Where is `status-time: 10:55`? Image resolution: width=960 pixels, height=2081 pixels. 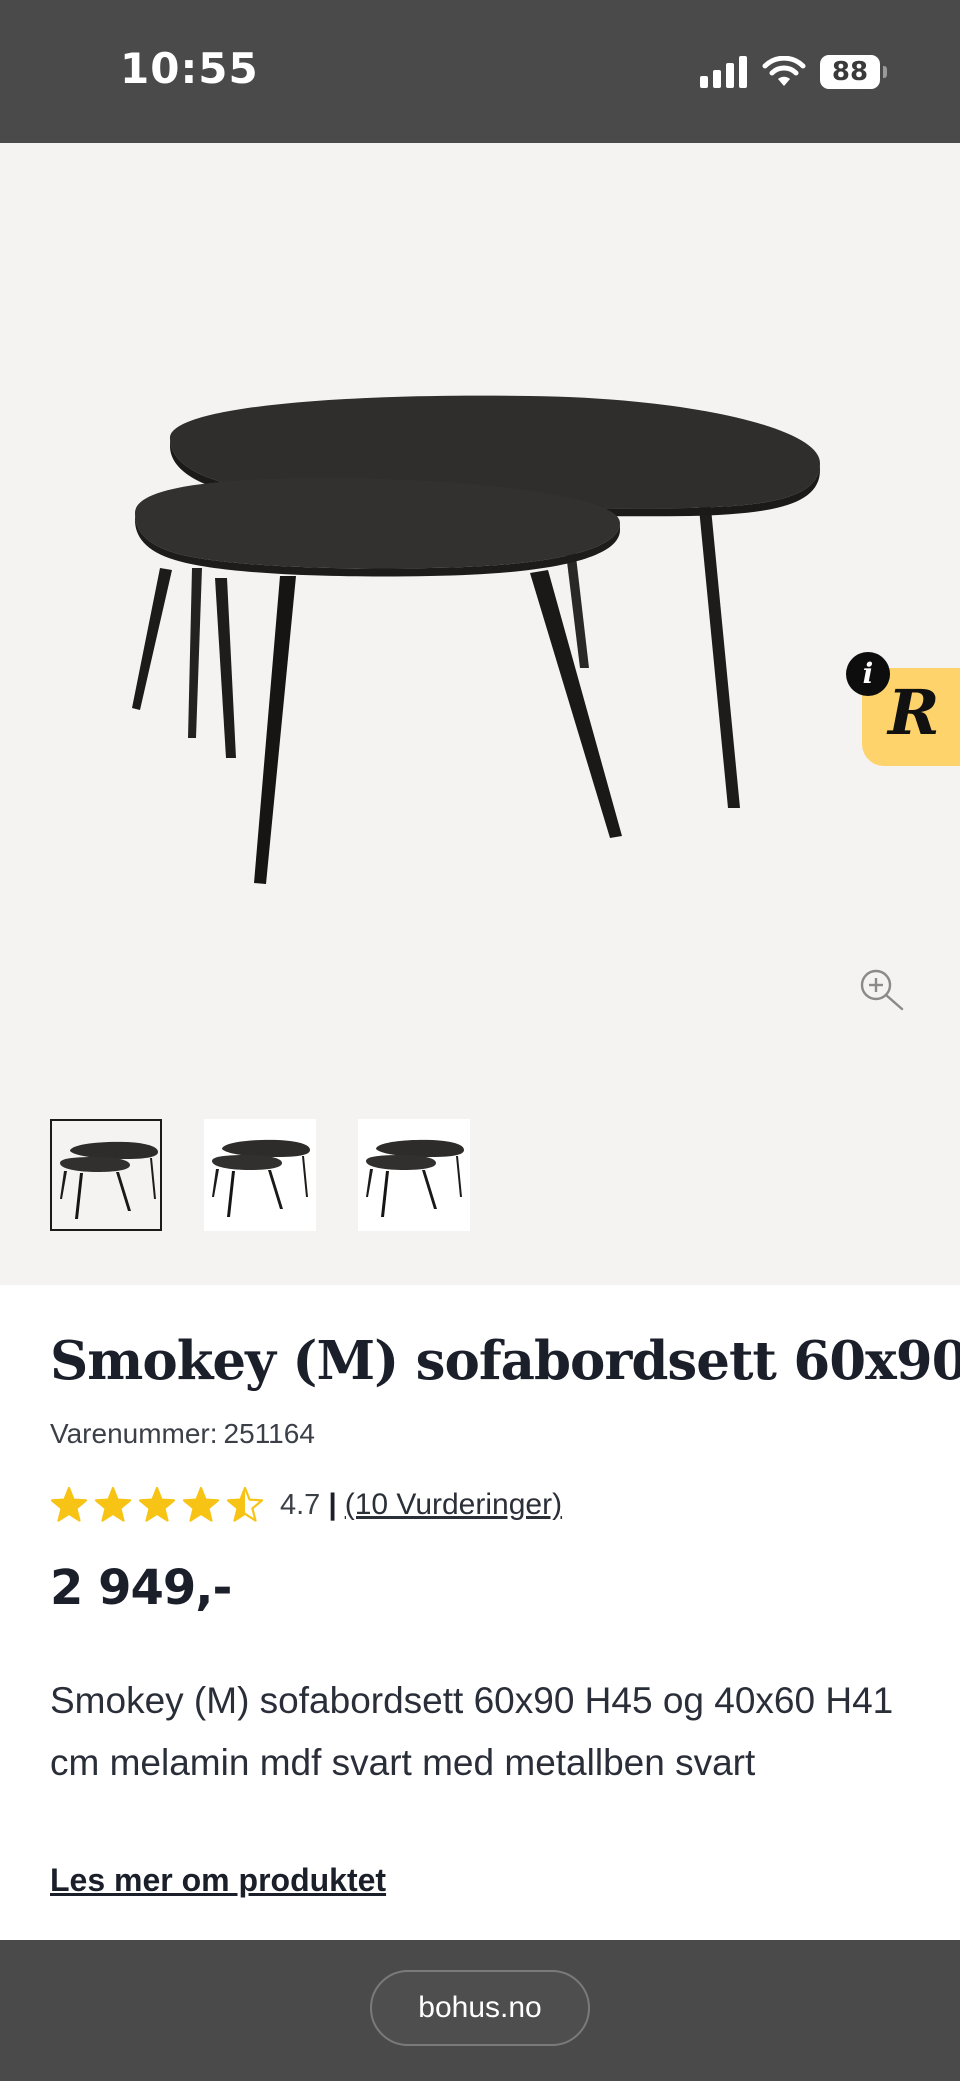
status-time: 10:55 is located at coordinates (189, 68).